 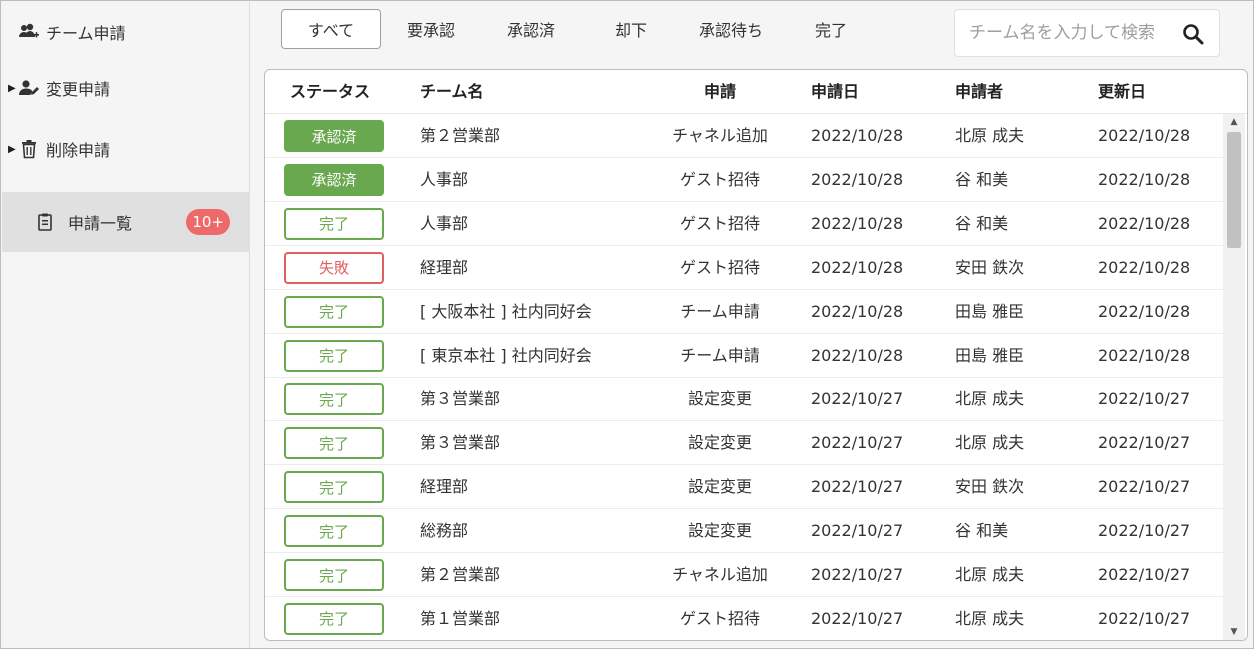 I want to click on table-row: 完了 人事部 ゲスト招待 2022/10/28 谷 和美 2022/10/28, so click(x=744, y=224).